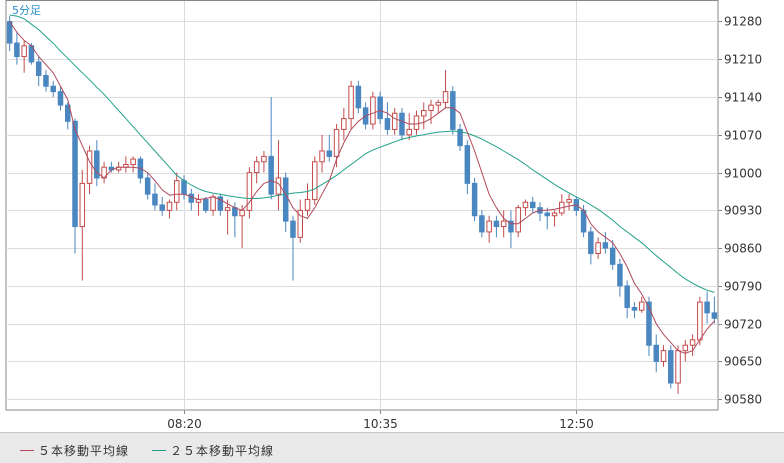 Image resolution: width=784 pixels, height=463 pixels. Describe the element at coordinates (743, 249) in the screenshot. I see `y-tick-label: 90860` at that location.